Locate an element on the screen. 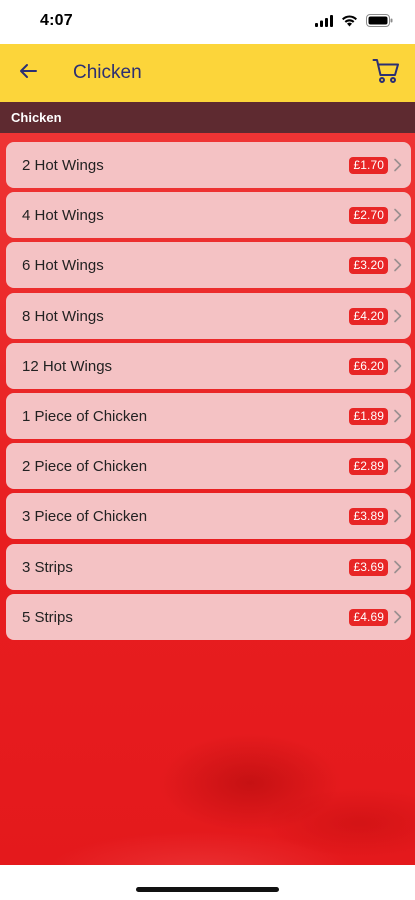 The width and height of the screenshot is (415, 900). menu-item-name: 12 Hot Wings is located at coordinates (67, 366).